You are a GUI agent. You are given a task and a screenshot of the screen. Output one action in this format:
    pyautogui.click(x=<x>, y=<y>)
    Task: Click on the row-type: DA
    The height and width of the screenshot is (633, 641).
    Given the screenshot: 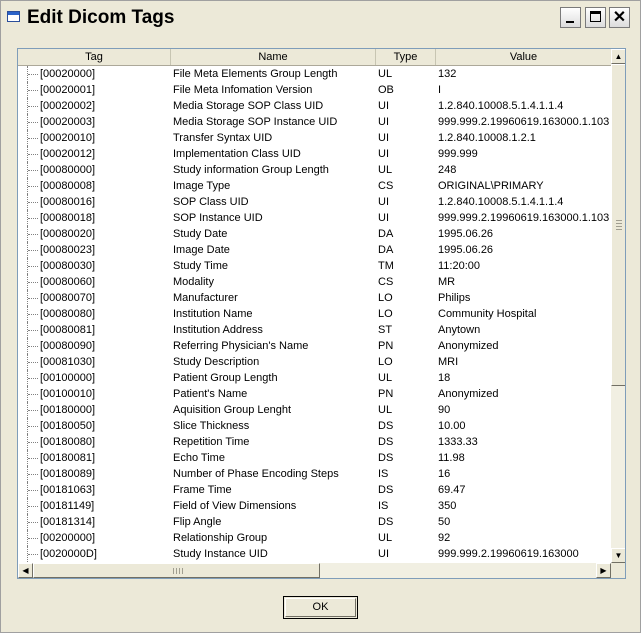 What is the action you would take?
    pyautogui.click(x=386, y=250)
    